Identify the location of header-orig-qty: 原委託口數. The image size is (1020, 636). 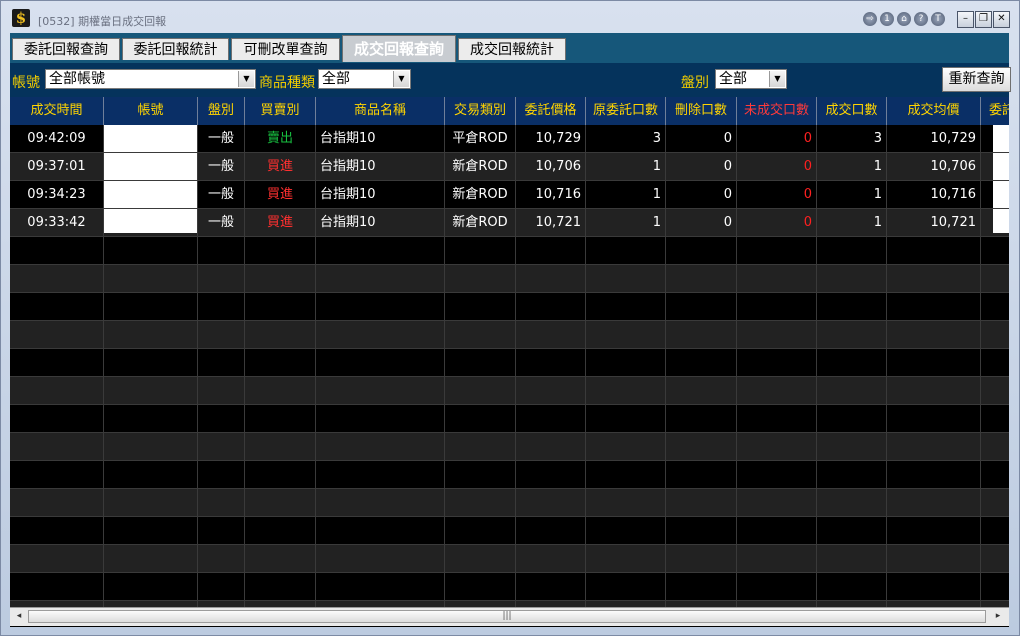
(626, 111).